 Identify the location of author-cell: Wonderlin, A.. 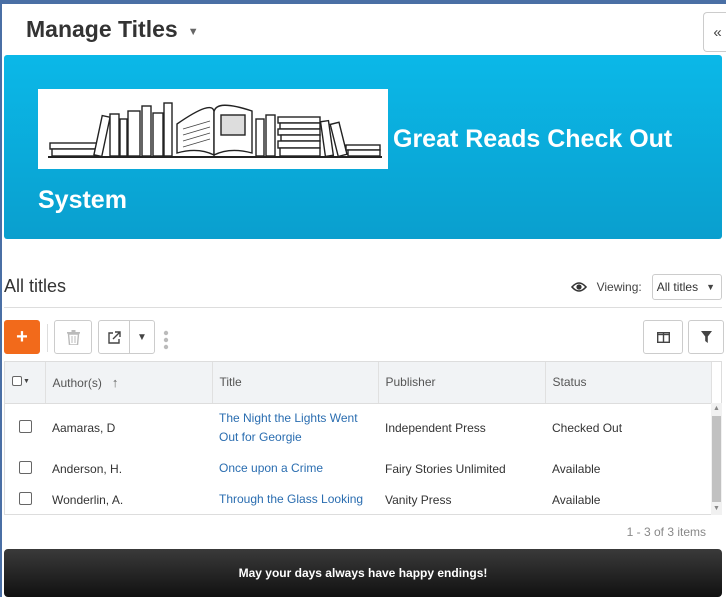
(88, 499).